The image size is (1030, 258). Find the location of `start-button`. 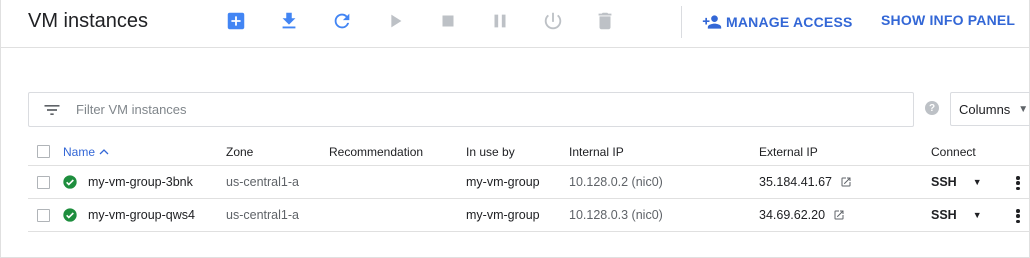

start-button is located at coordinates (395, 21).